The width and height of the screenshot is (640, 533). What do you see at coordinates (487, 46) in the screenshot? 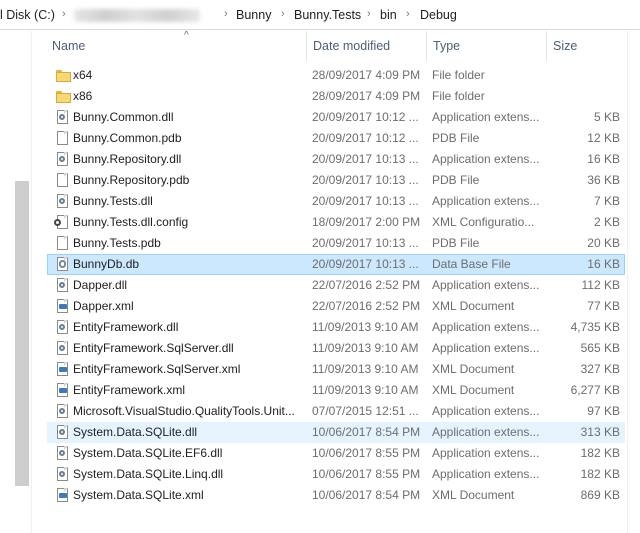
I see `column-header-type: Type` at bounding box center [487, 46].